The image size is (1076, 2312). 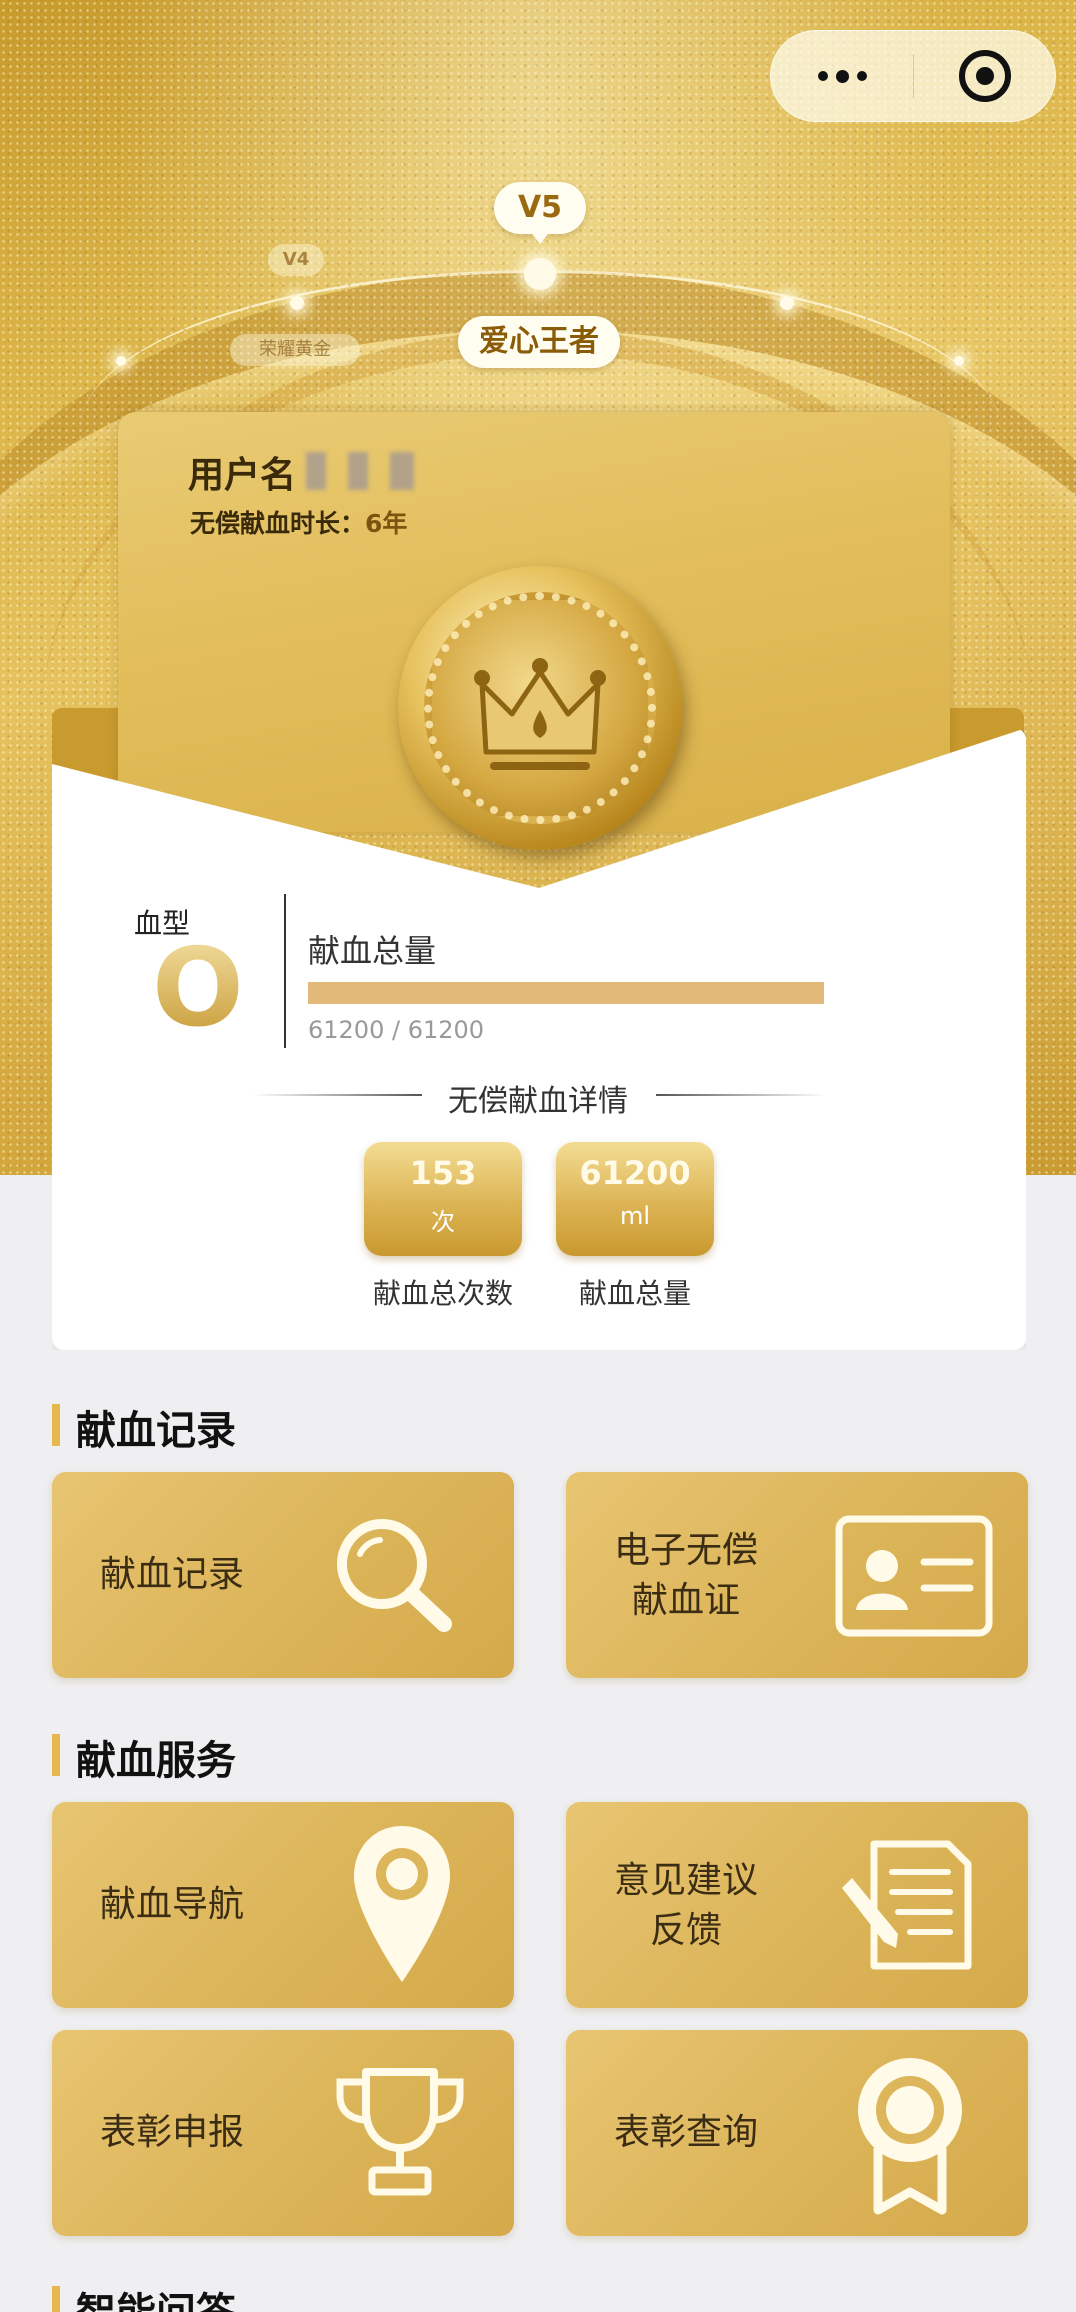 I want to click on username-label: 用户名, so click(x=242, y=475).